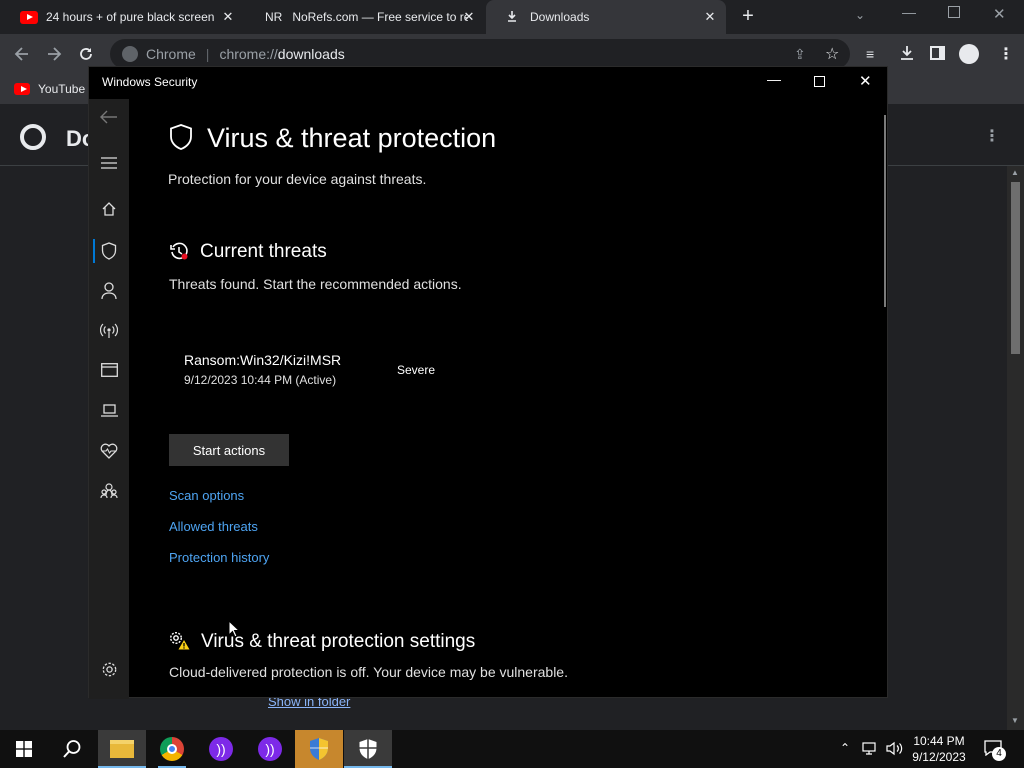 This screenshot has width=1024, height=768. I want to click on tab-youtube: 24 hours + of pure black screen in ✕, so click(122, 17).